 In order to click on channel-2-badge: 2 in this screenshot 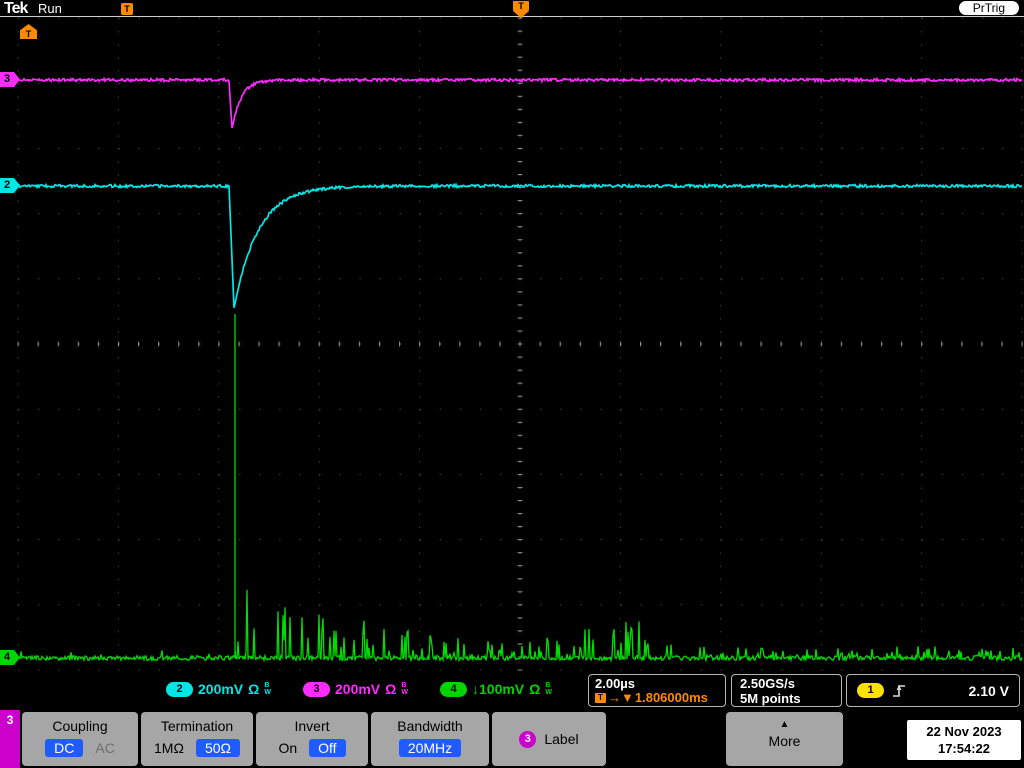, I will do `click(179, 689)`.